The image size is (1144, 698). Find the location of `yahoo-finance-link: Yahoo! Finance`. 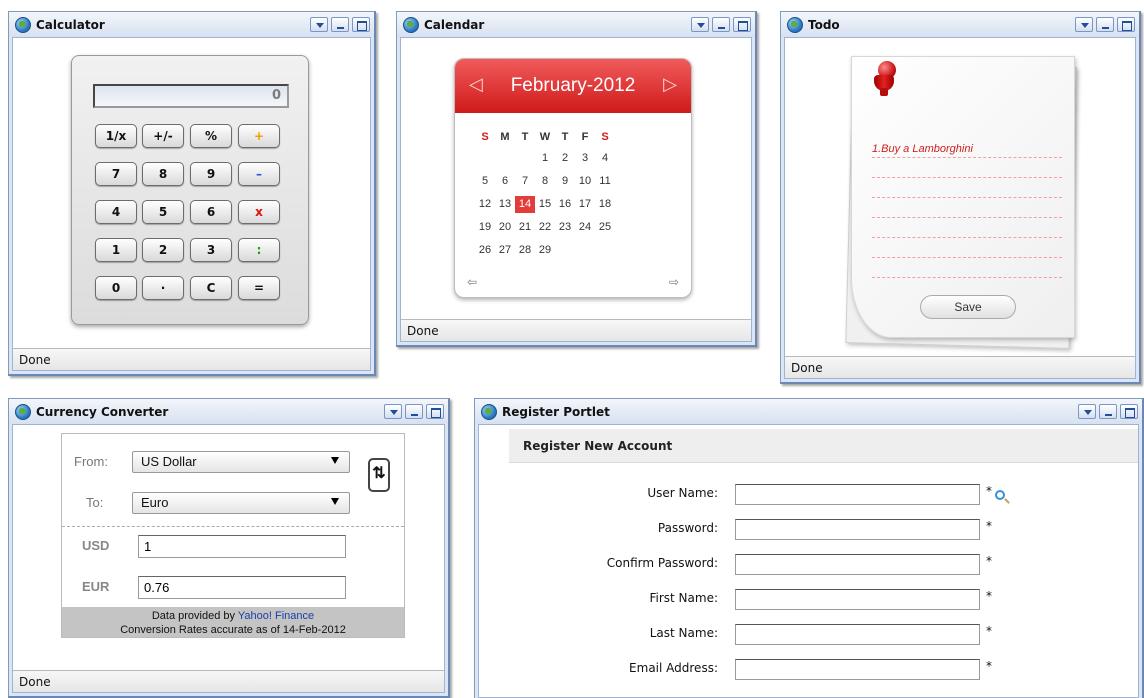

yahoo-finance-link: Yahoo! Finance is located at coordinates (276, 616).